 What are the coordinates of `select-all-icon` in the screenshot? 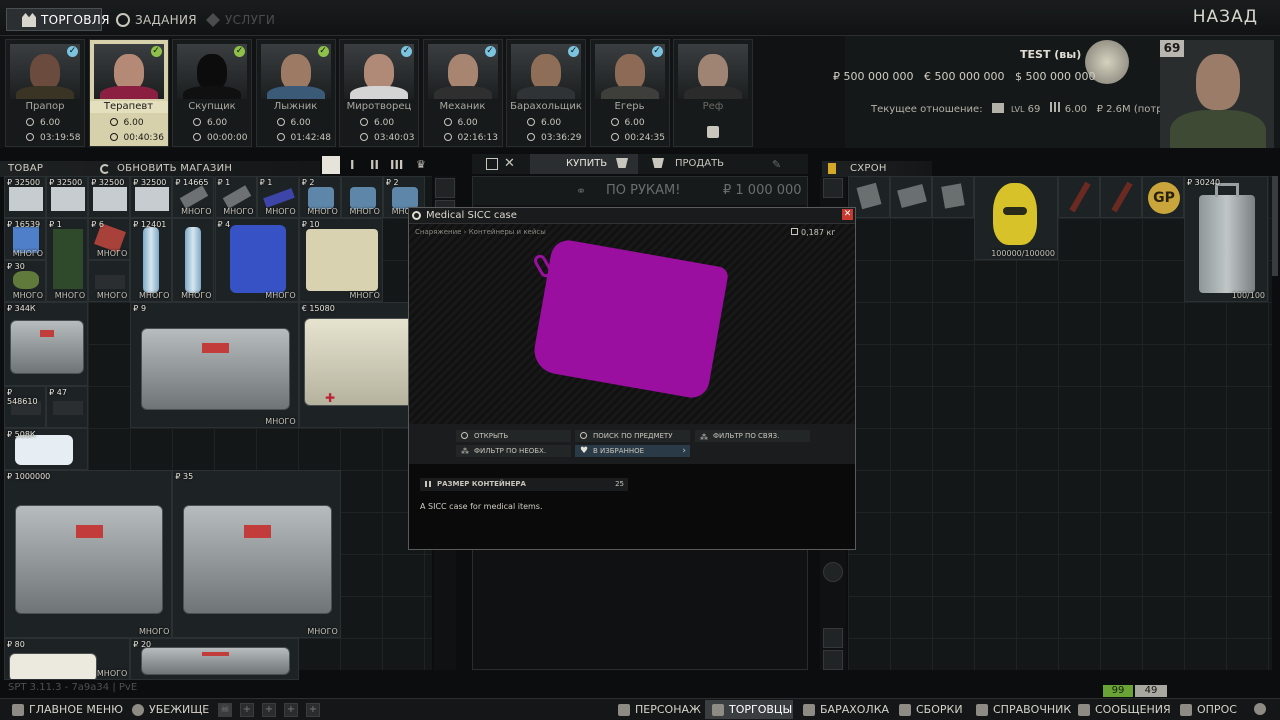 It's located at (492, 164).